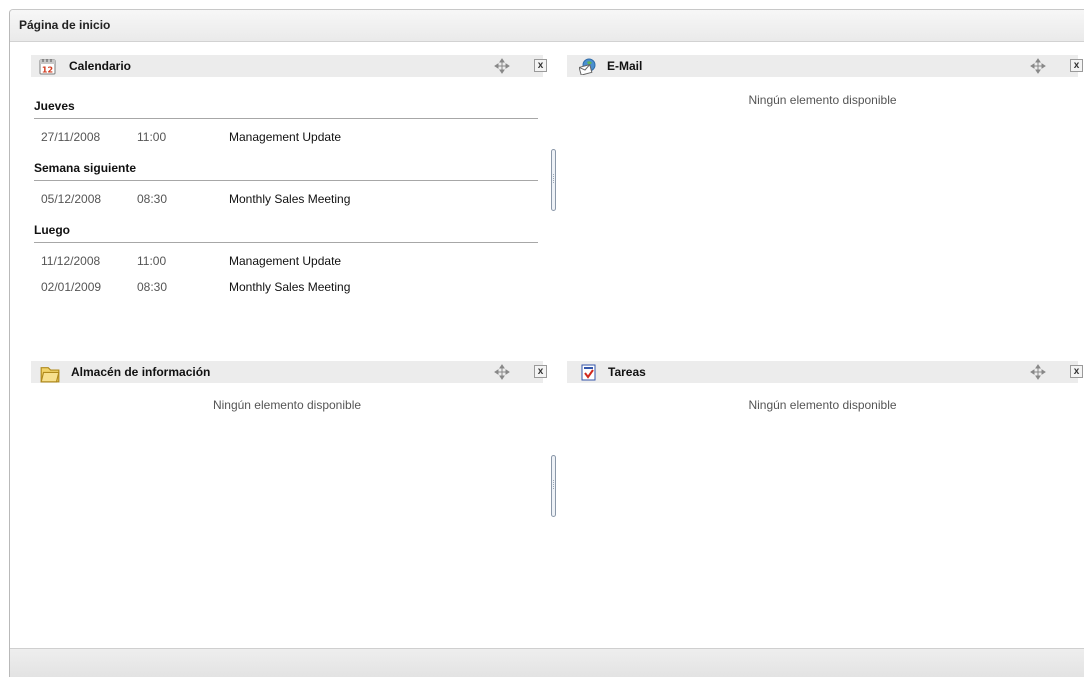 This screenshot has height=677, width=1084. What do you see at coordinates (825, 372) in the screenshot?
I see `tasks-portlet-header: Tareas x` at bounding box center [825, 372].